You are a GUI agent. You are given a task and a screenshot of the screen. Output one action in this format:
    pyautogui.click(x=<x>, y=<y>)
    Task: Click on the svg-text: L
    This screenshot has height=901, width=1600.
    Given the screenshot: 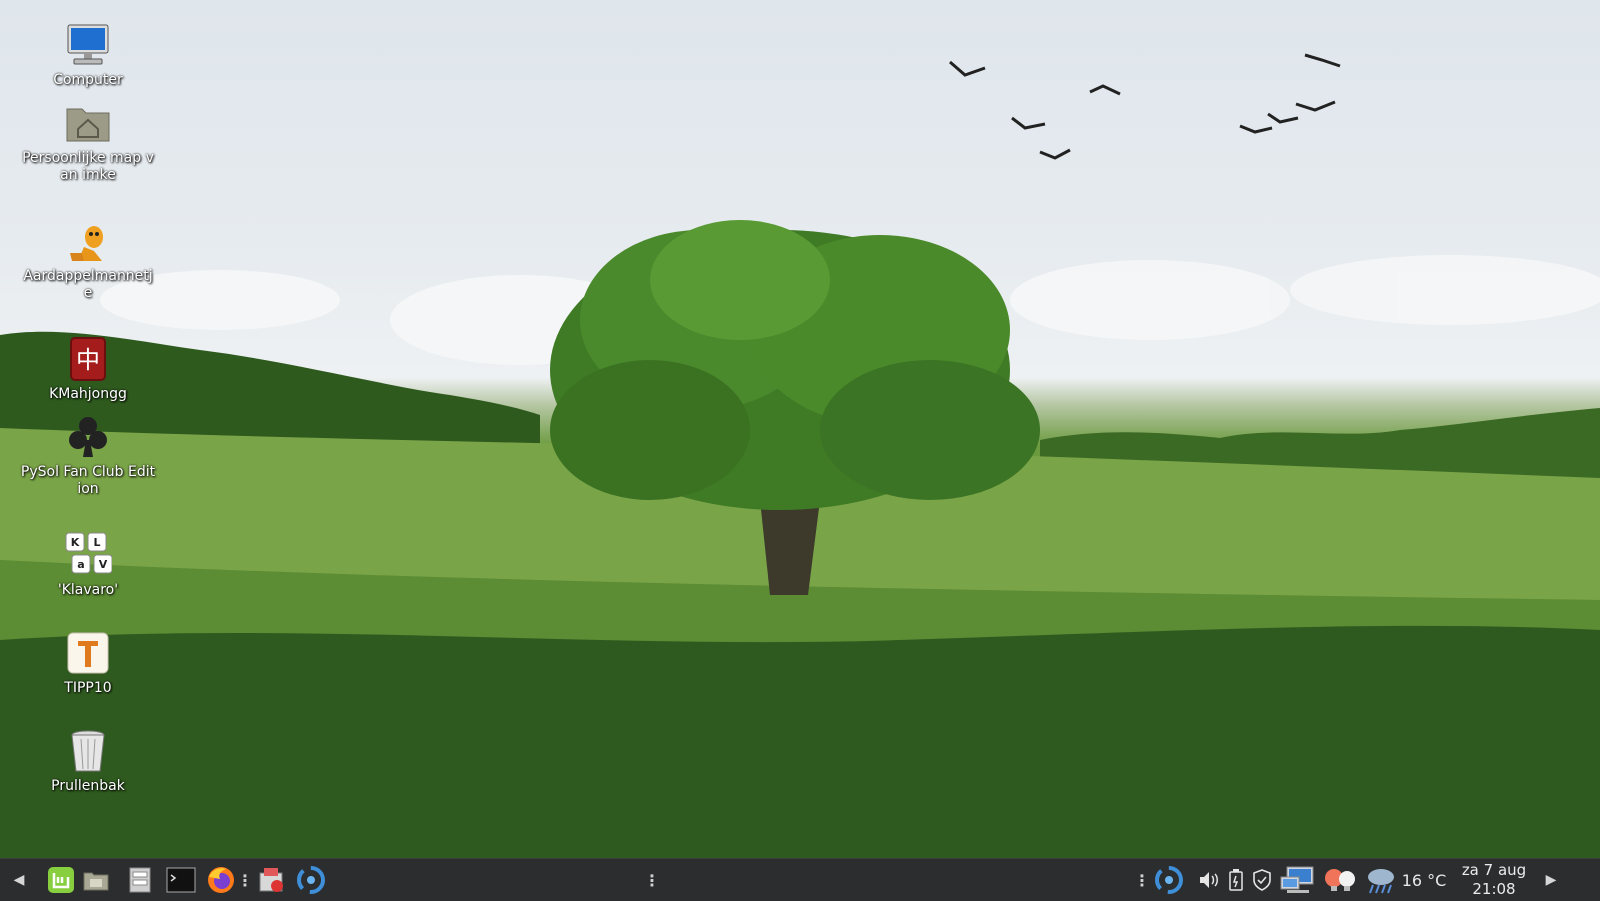 What is the action you would take?
    pyautogui.click(x=96, y=542)
    